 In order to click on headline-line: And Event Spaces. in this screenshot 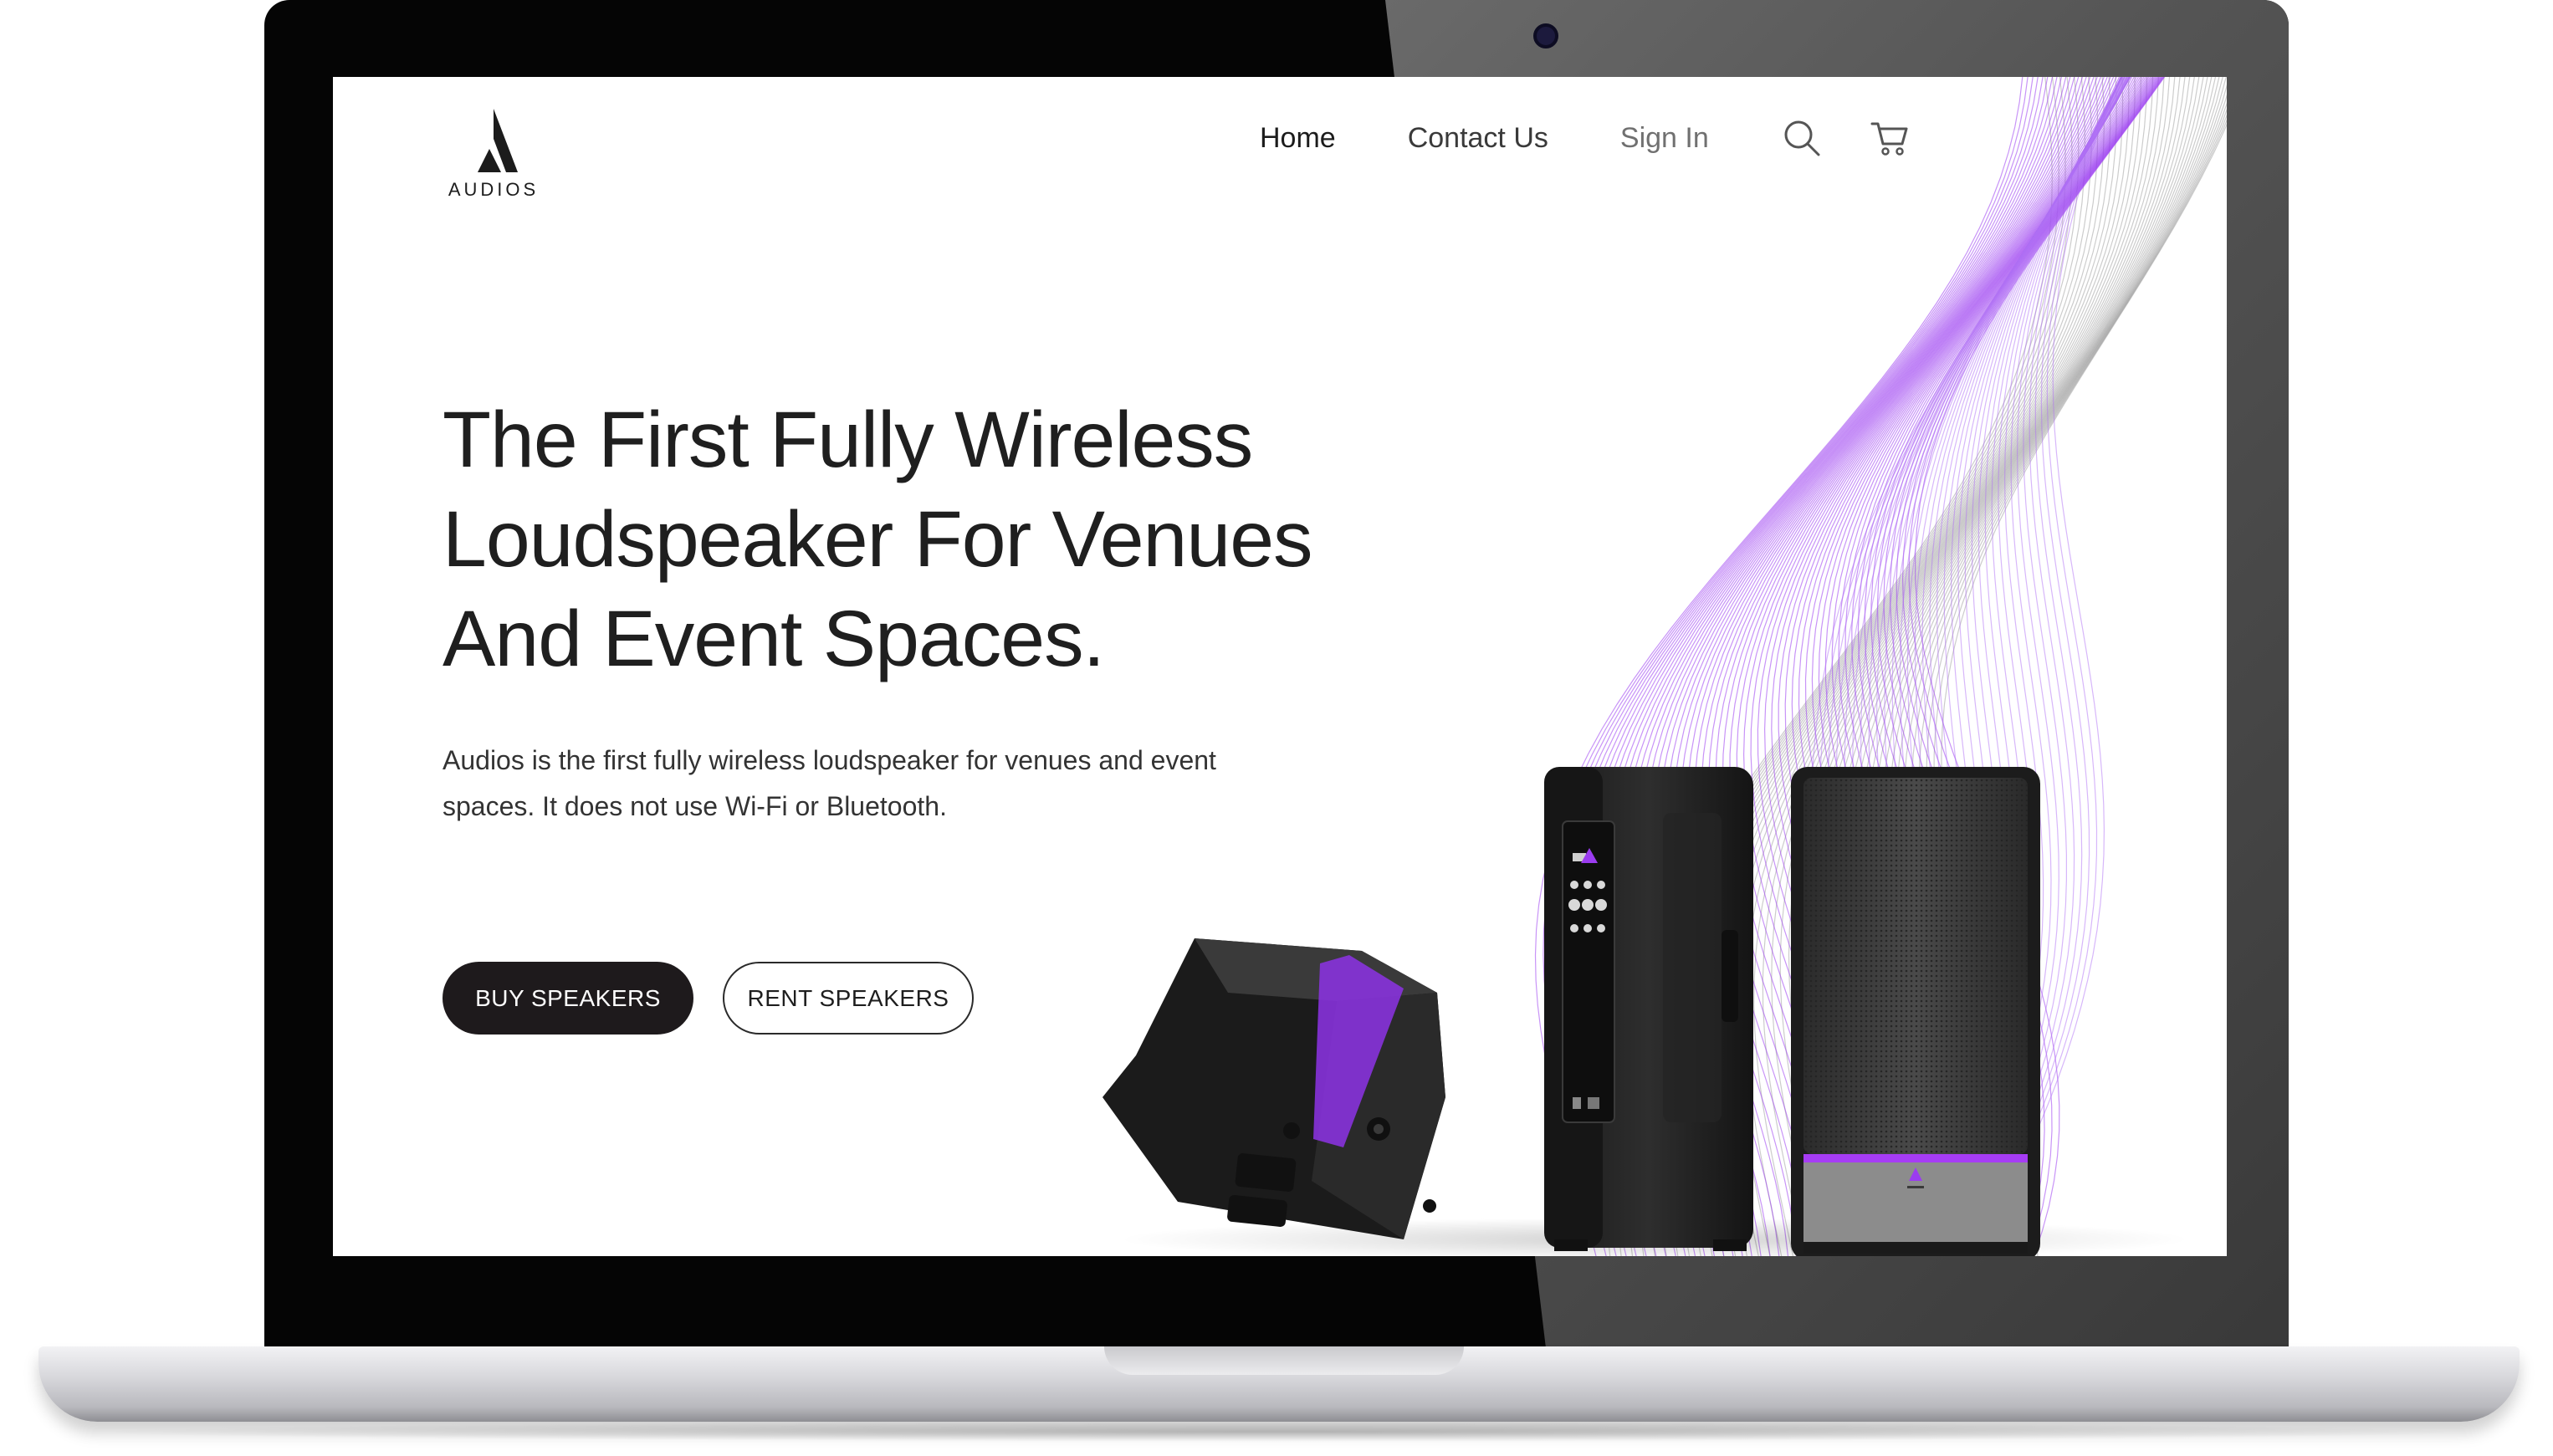, I will do `click(774, 639)`.